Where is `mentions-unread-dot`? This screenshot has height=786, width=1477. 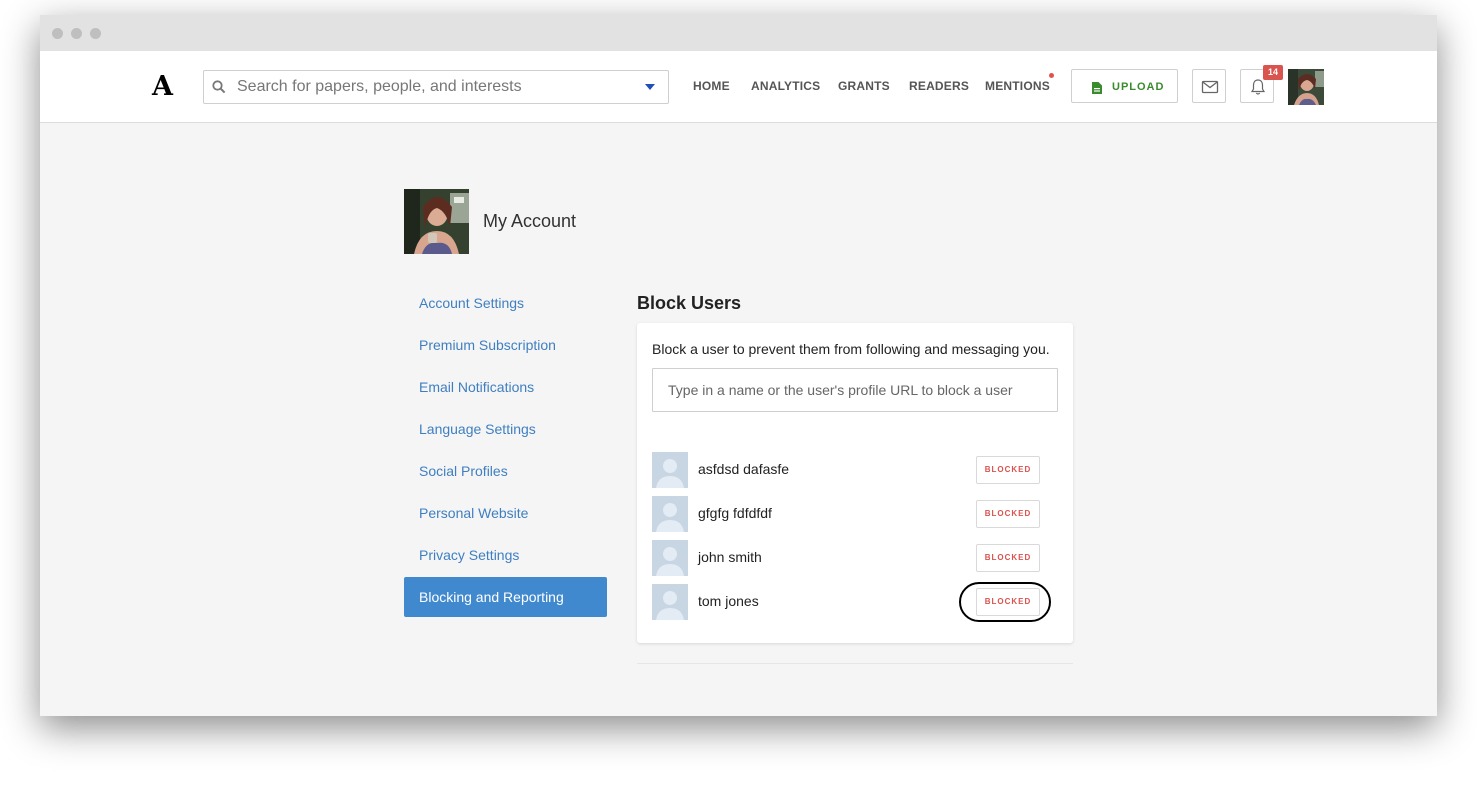 mentions-unread-dot is located at coordinates (1051, 75).